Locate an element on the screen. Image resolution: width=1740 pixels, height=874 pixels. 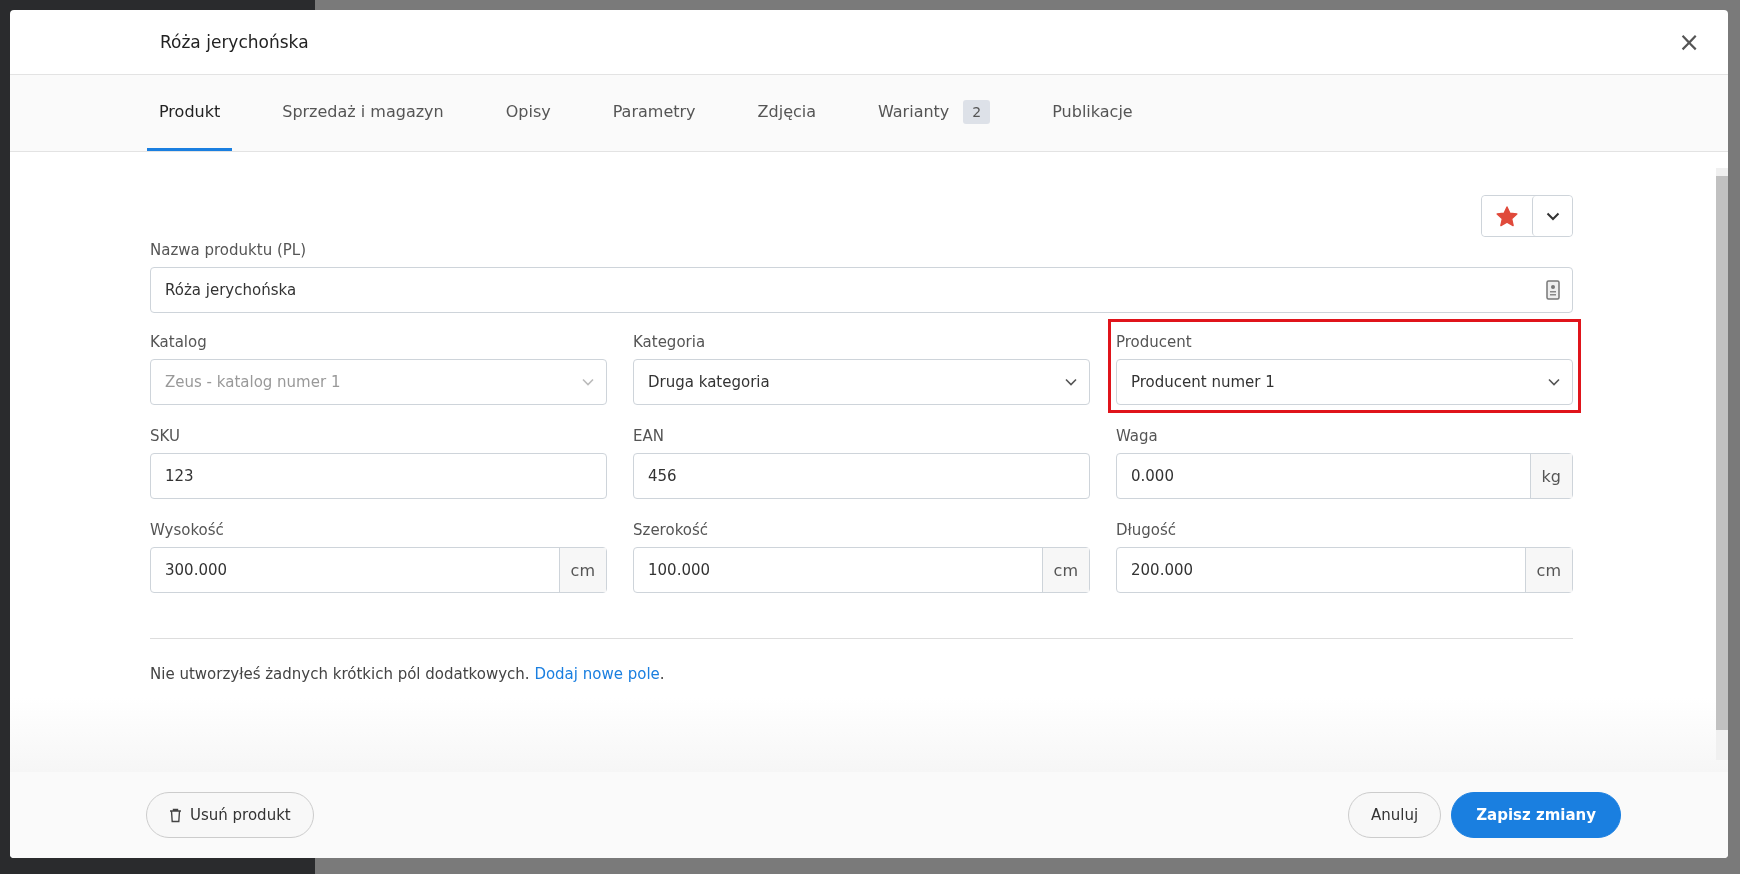
dropdown-button is located at coordinates (1552, 216).